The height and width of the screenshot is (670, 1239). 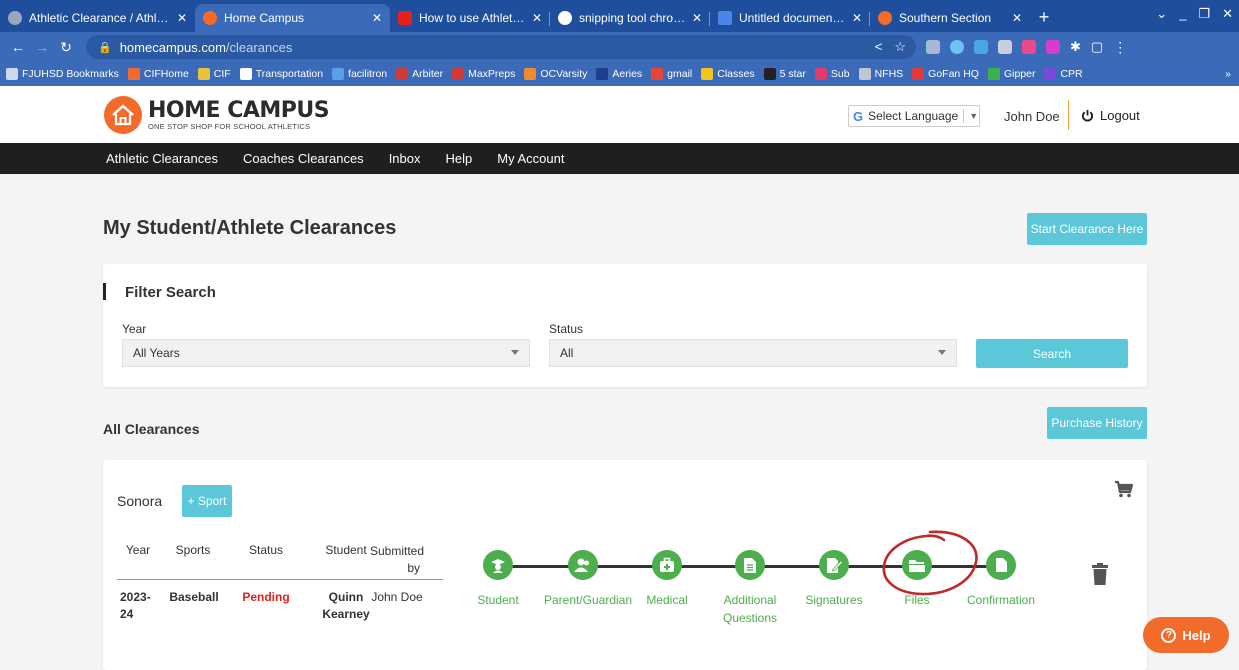 What do you see at coordinates (292, 18) in the screenshot?
I see `browser-tab-active: Home Campus ✕` at bounding box center [292, 18].